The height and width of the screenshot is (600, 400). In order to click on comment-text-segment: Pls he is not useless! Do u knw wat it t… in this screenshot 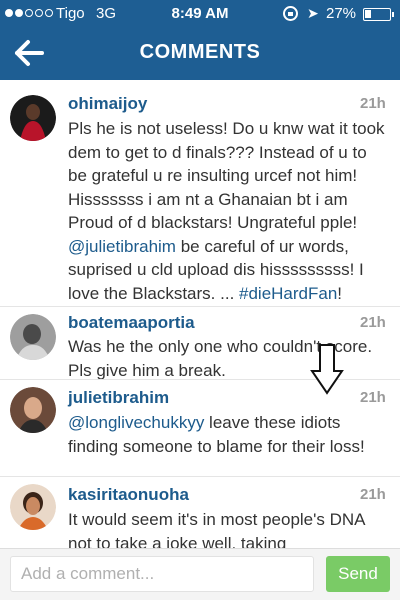, I will do `click(226, 175)`.